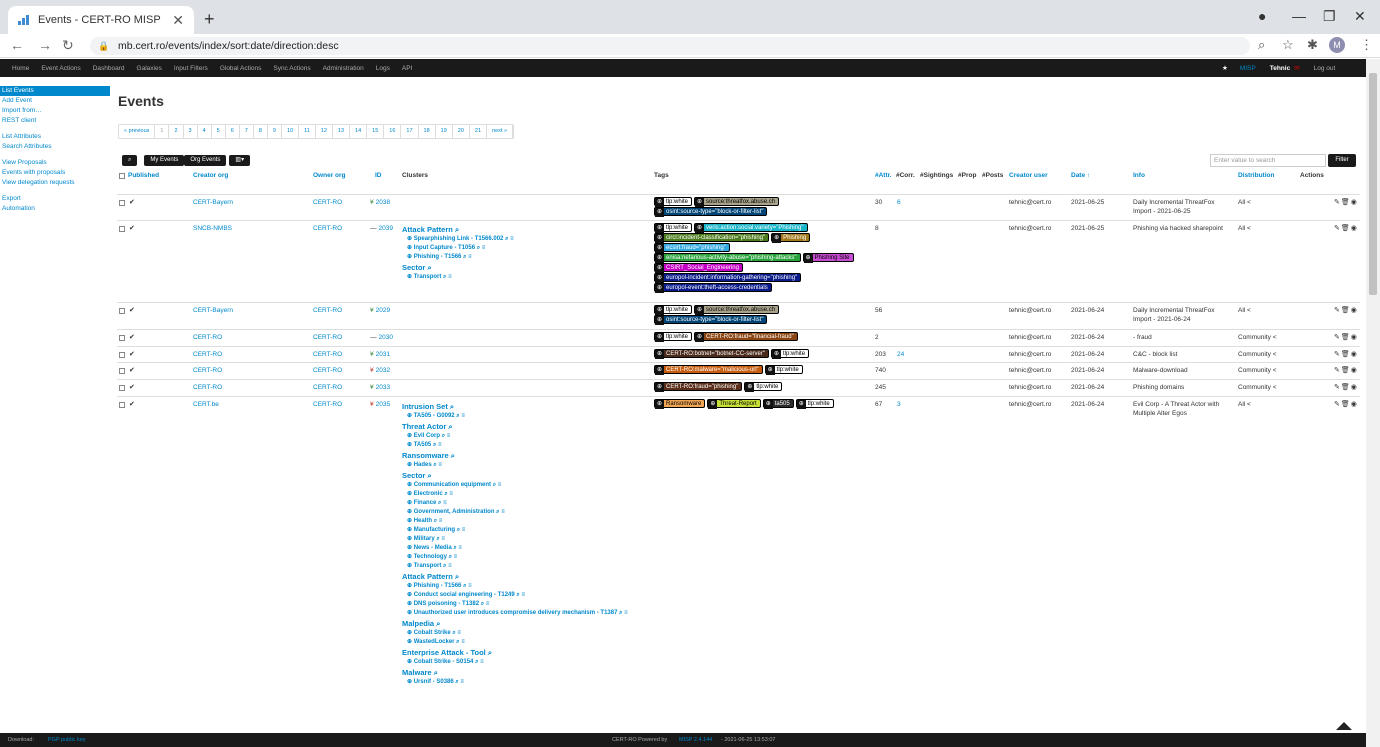 Image resolution: width=1380 pixels, height=747 pixels. Describe the element at coordinates (1080, 175) in the screenshot. I see `col-date: Date ↑` at that location.